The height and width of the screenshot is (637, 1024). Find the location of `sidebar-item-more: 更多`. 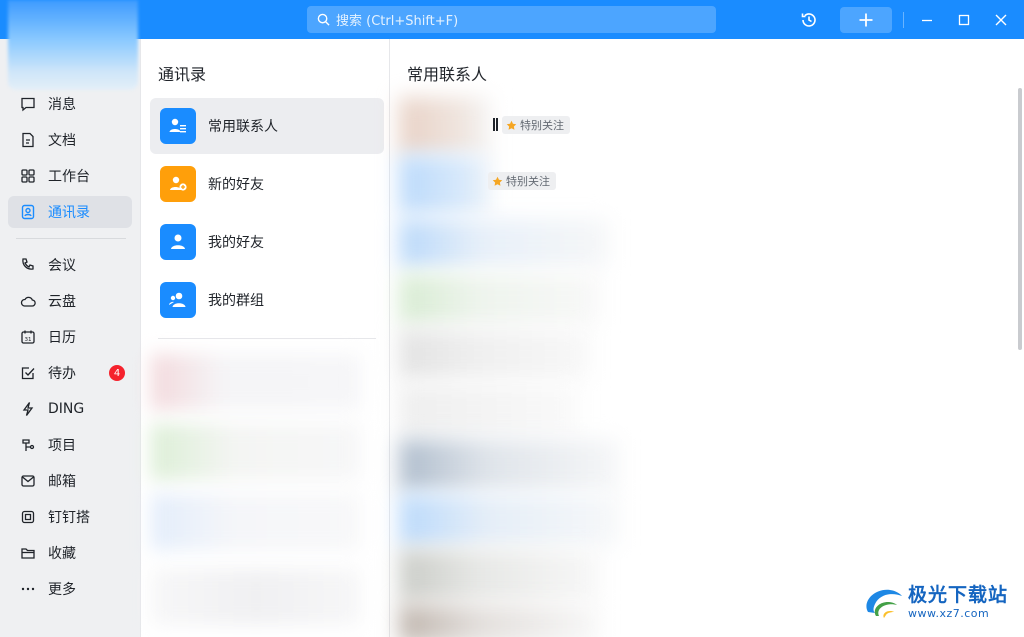

sidebar-item-more: 更多 is located at coordinates (70, 589).